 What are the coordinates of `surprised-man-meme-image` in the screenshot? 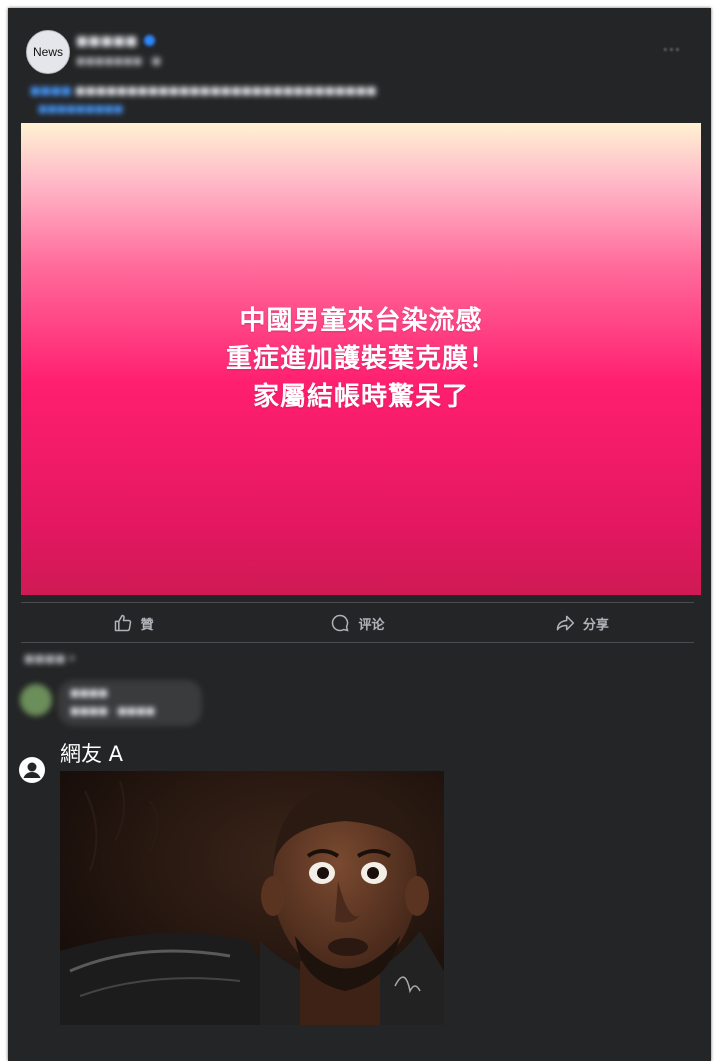 It's located at (252, 898).